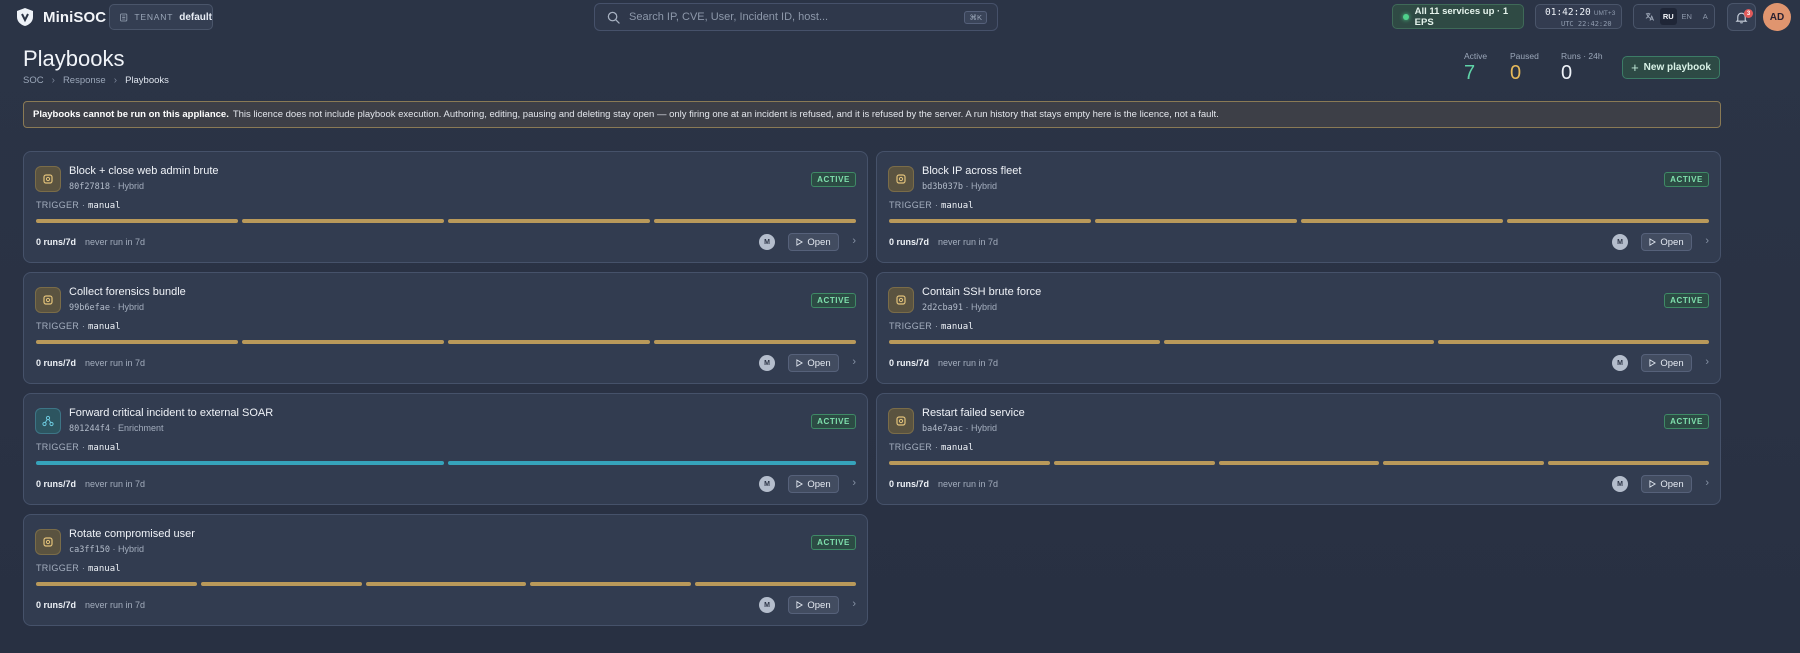  I want to click on playbook-name: Rotate compromised user, so click(132, 534).